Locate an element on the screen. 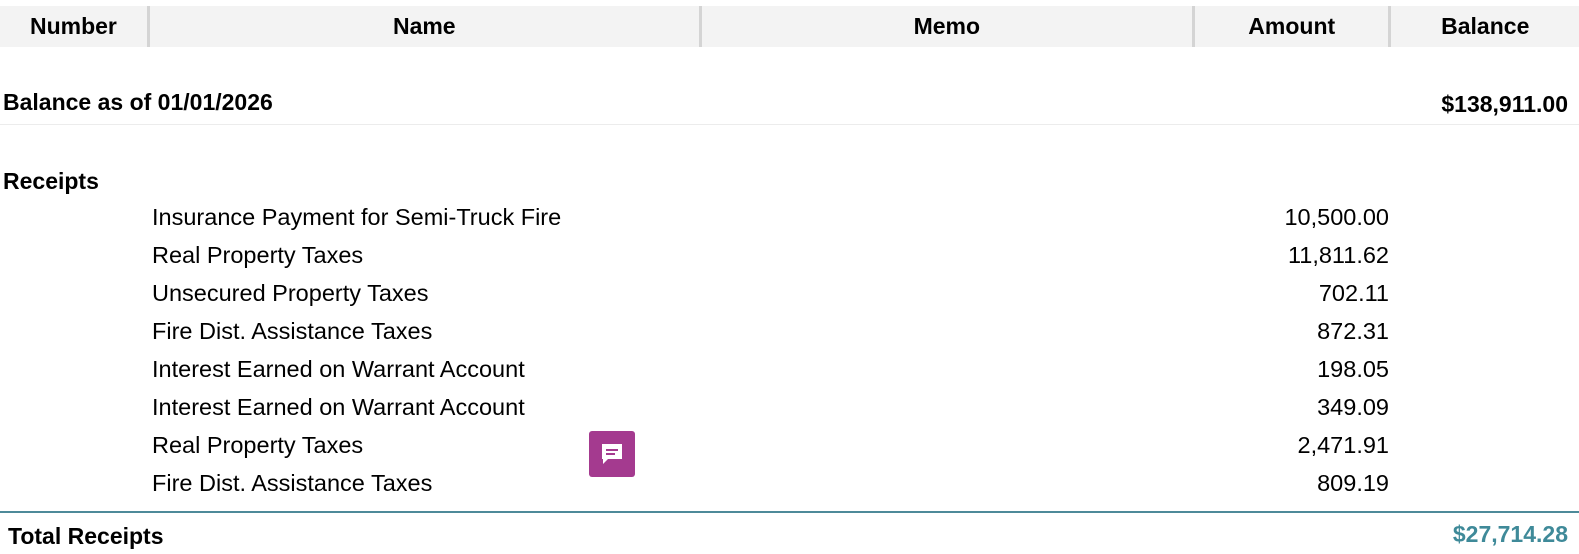  comment-icon is located at coordinates (612, 454).